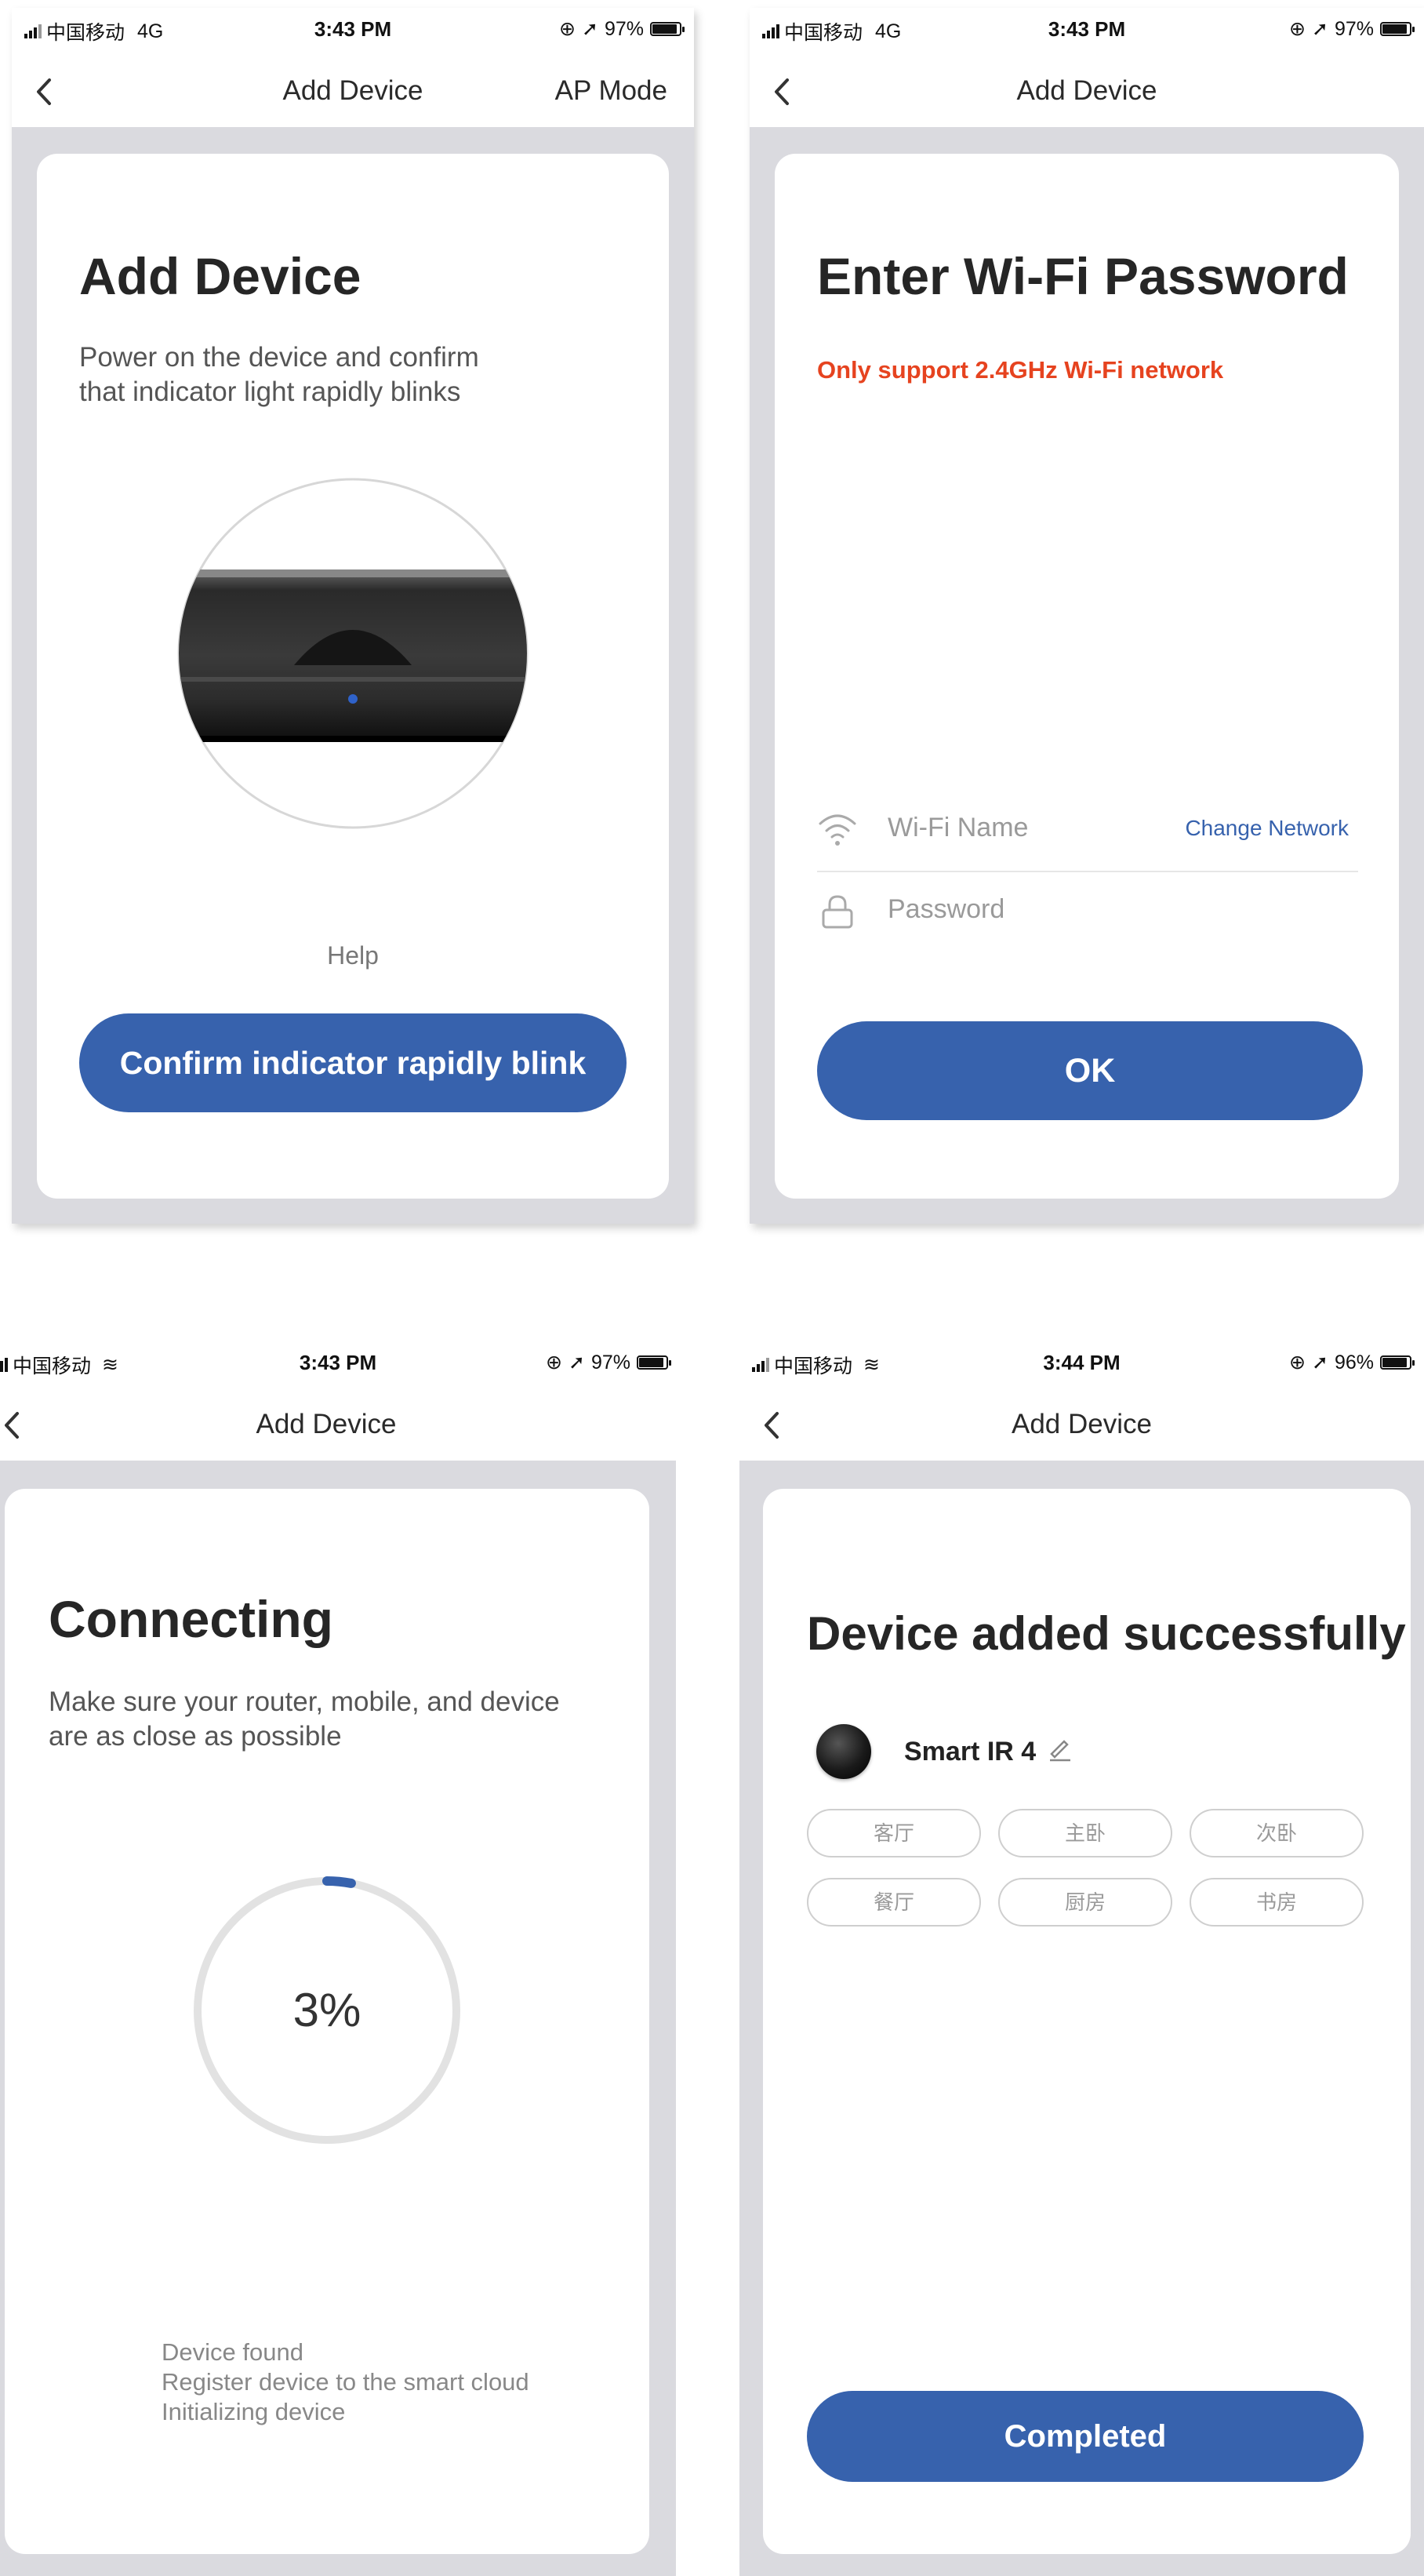 The image size is (1424, 2576). Describe the element at coordinates (353, 956) in the screenshot. I see `help-link: Help` at that location.